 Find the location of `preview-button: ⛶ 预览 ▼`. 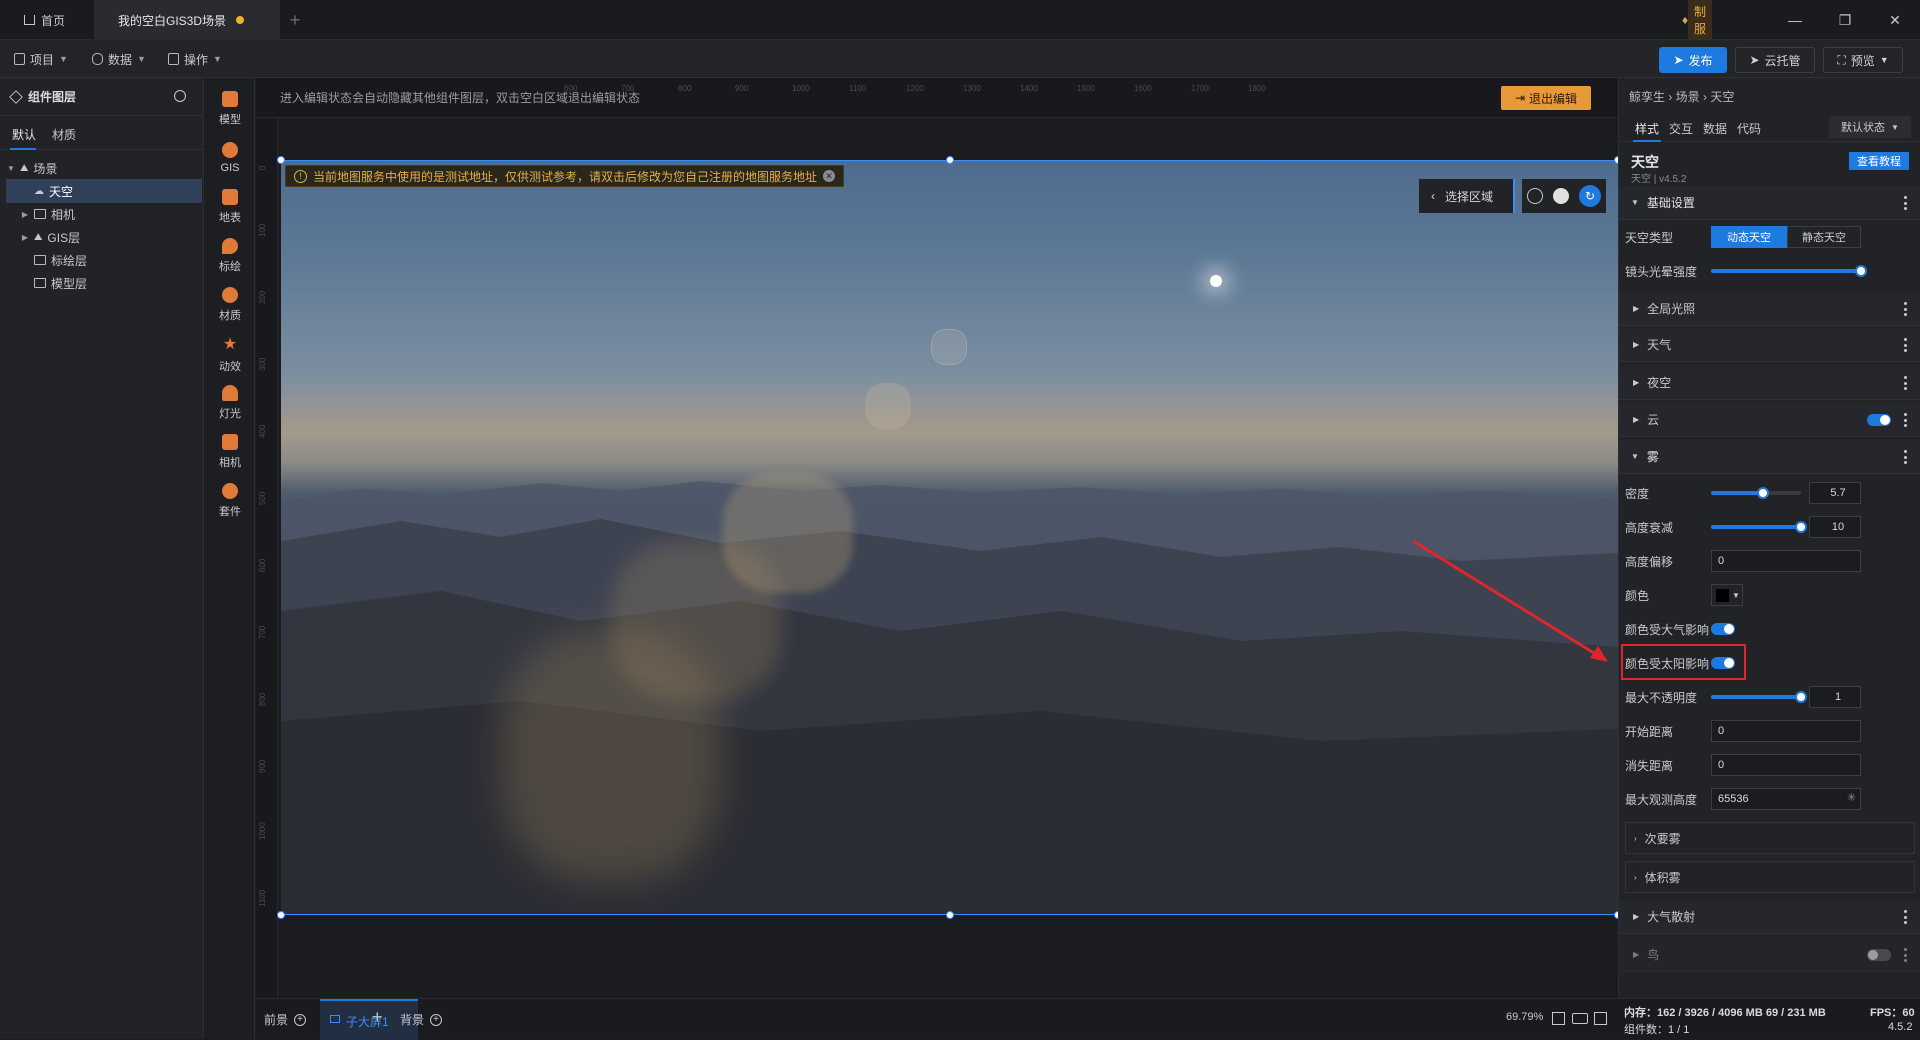

preview-button: ⛶ 预览 ▼ is located at coordinates (1863, 60).